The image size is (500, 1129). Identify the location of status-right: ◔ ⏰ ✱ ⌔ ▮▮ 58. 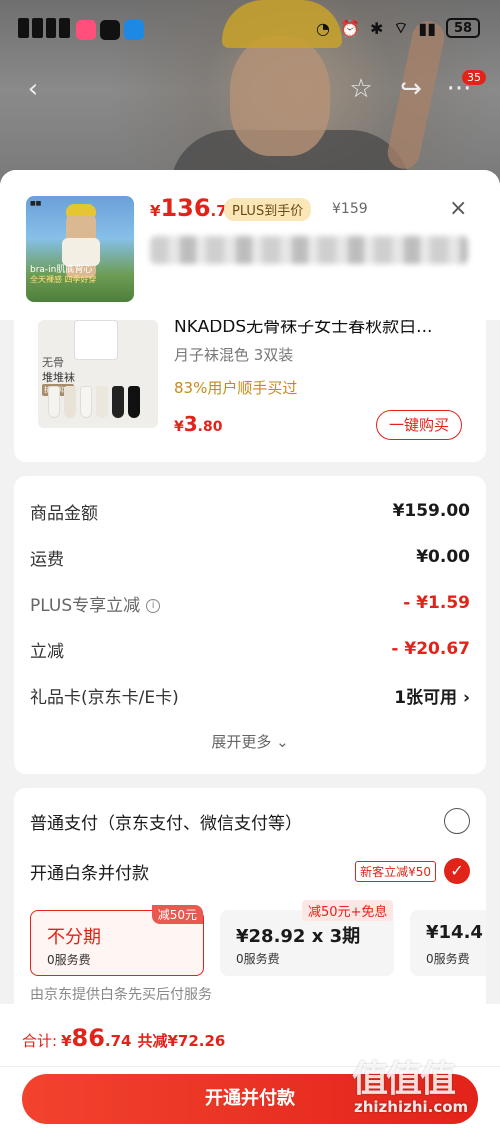
(398, 28).